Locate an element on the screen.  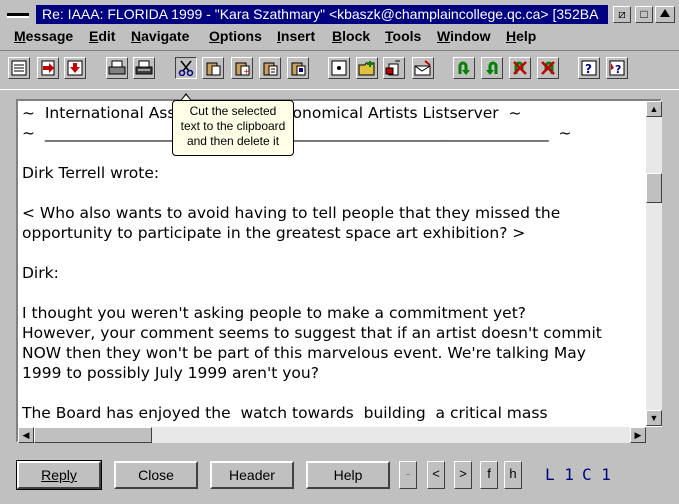
delete-all-icon is located at coordinates (548, 68).